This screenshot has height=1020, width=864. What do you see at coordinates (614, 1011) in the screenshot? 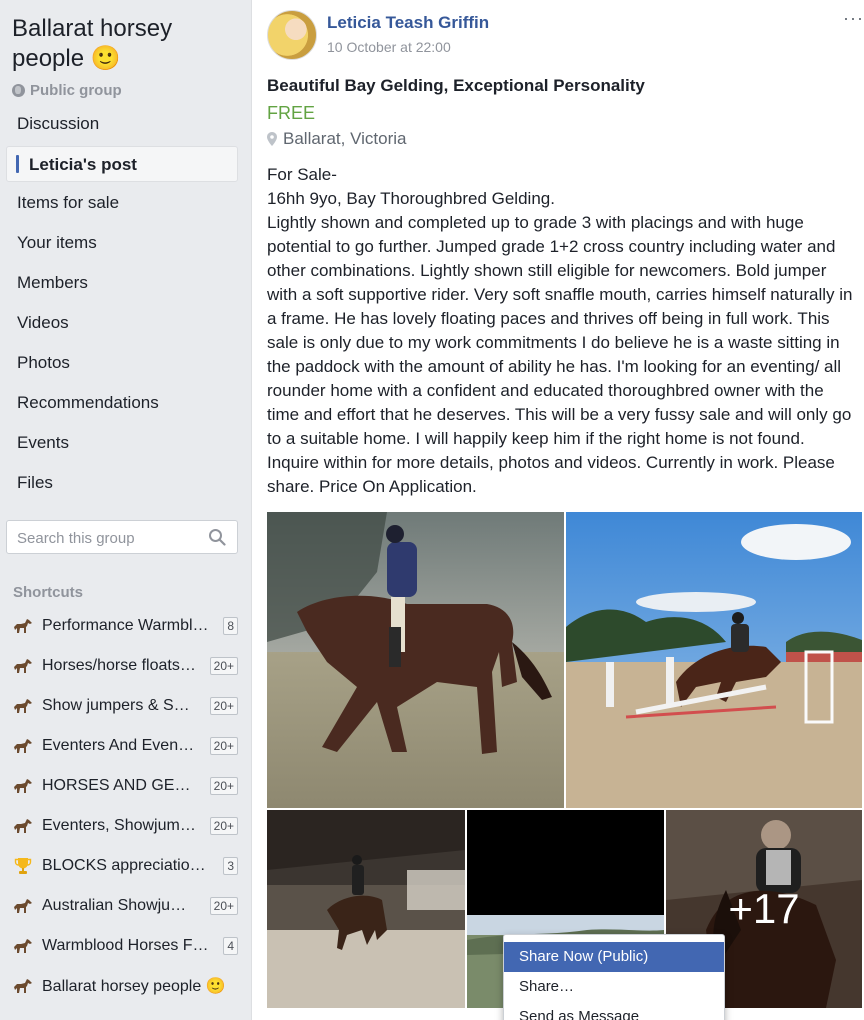
I see `send-as-message-option: Send as Message` at bounding box center [614, 1011].